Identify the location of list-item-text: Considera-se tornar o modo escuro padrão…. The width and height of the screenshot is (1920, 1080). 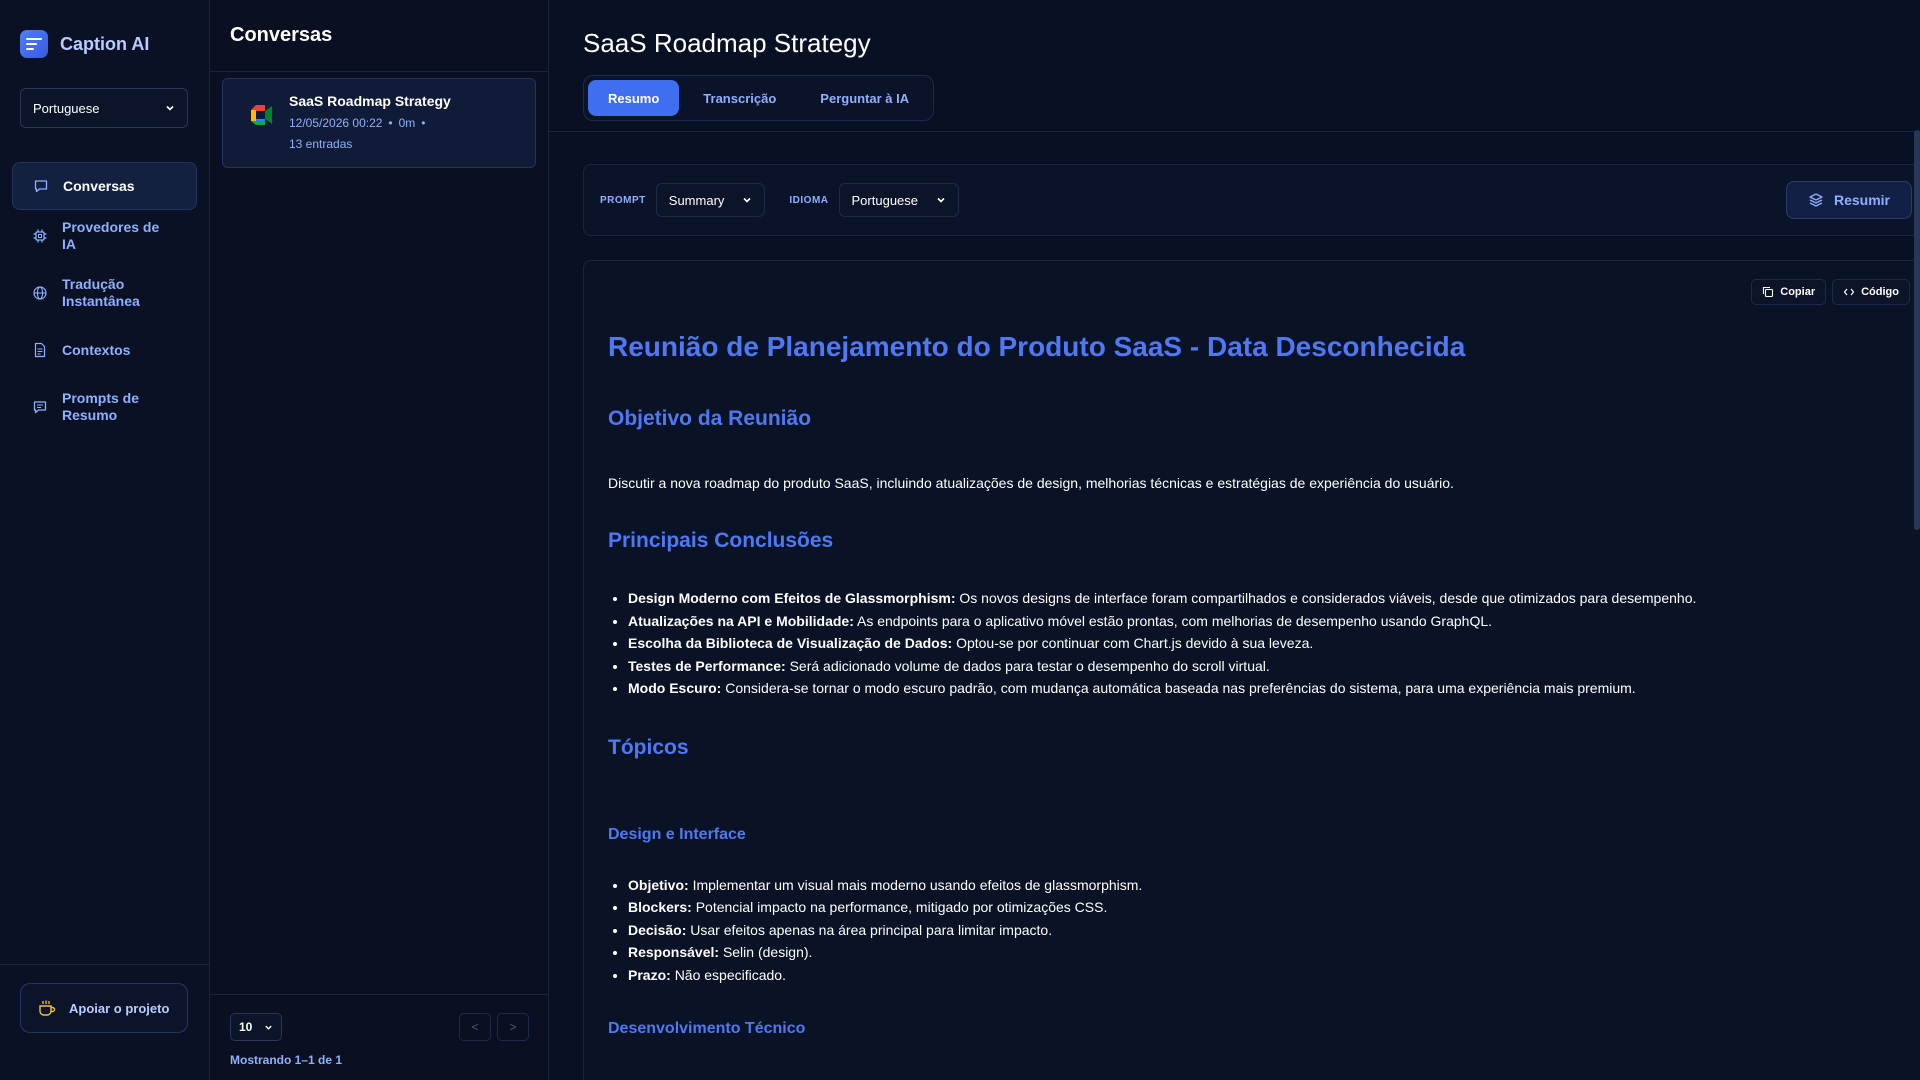
(1180, 688).